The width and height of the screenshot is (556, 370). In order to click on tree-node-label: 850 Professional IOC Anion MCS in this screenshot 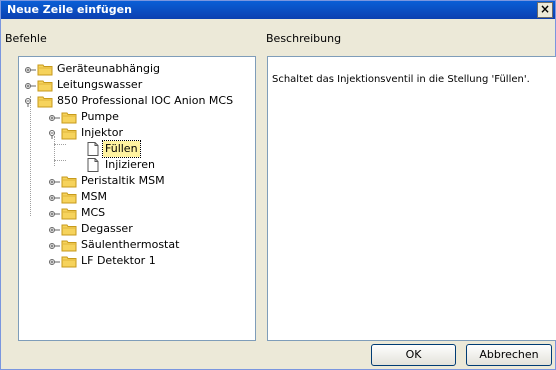, I will do `click(145, 100)`.